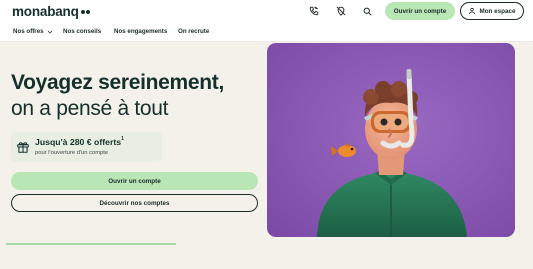  Describe the element at coordinates (72, 153) in the screenshot. I see `offer-subtitle: pour l'ouverture d'un compte` at that location.